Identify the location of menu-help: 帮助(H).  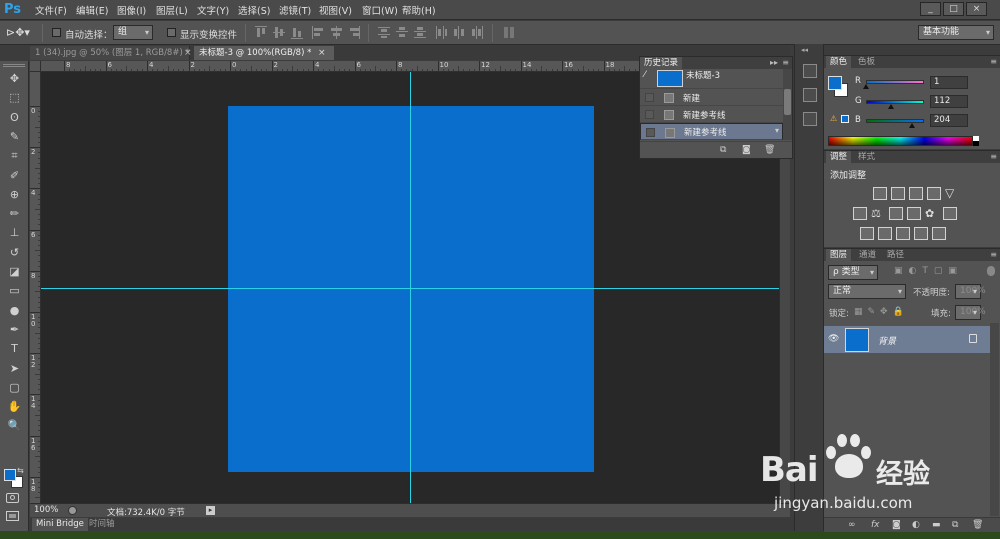
(419, 10).